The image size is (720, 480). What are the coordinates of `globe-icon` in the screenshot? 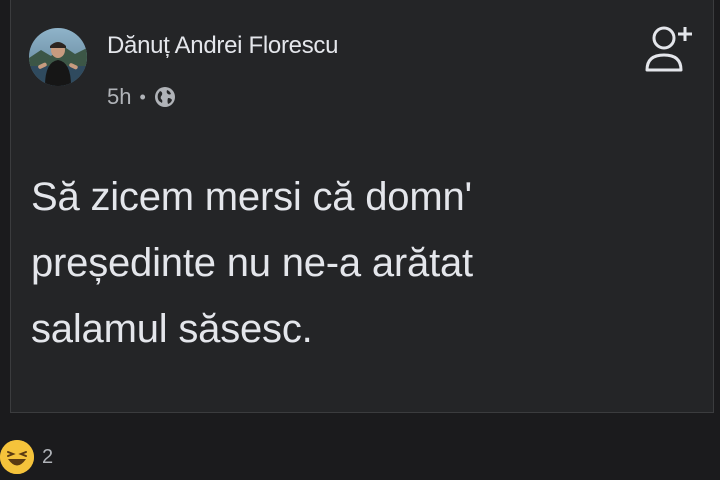 It's located at (165, 97).